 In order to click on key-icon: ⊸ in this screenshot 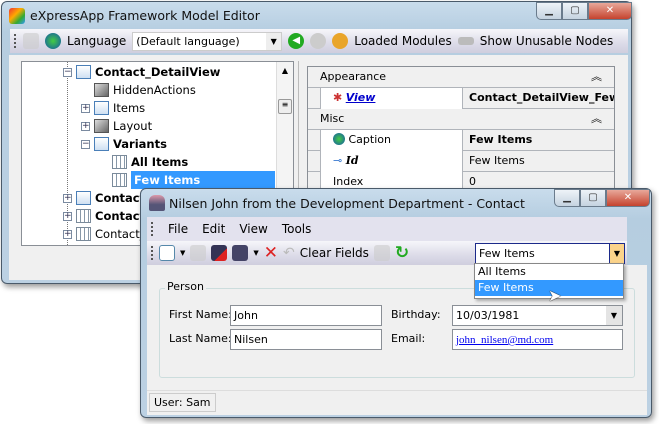, I will do `click(338, 160)`.